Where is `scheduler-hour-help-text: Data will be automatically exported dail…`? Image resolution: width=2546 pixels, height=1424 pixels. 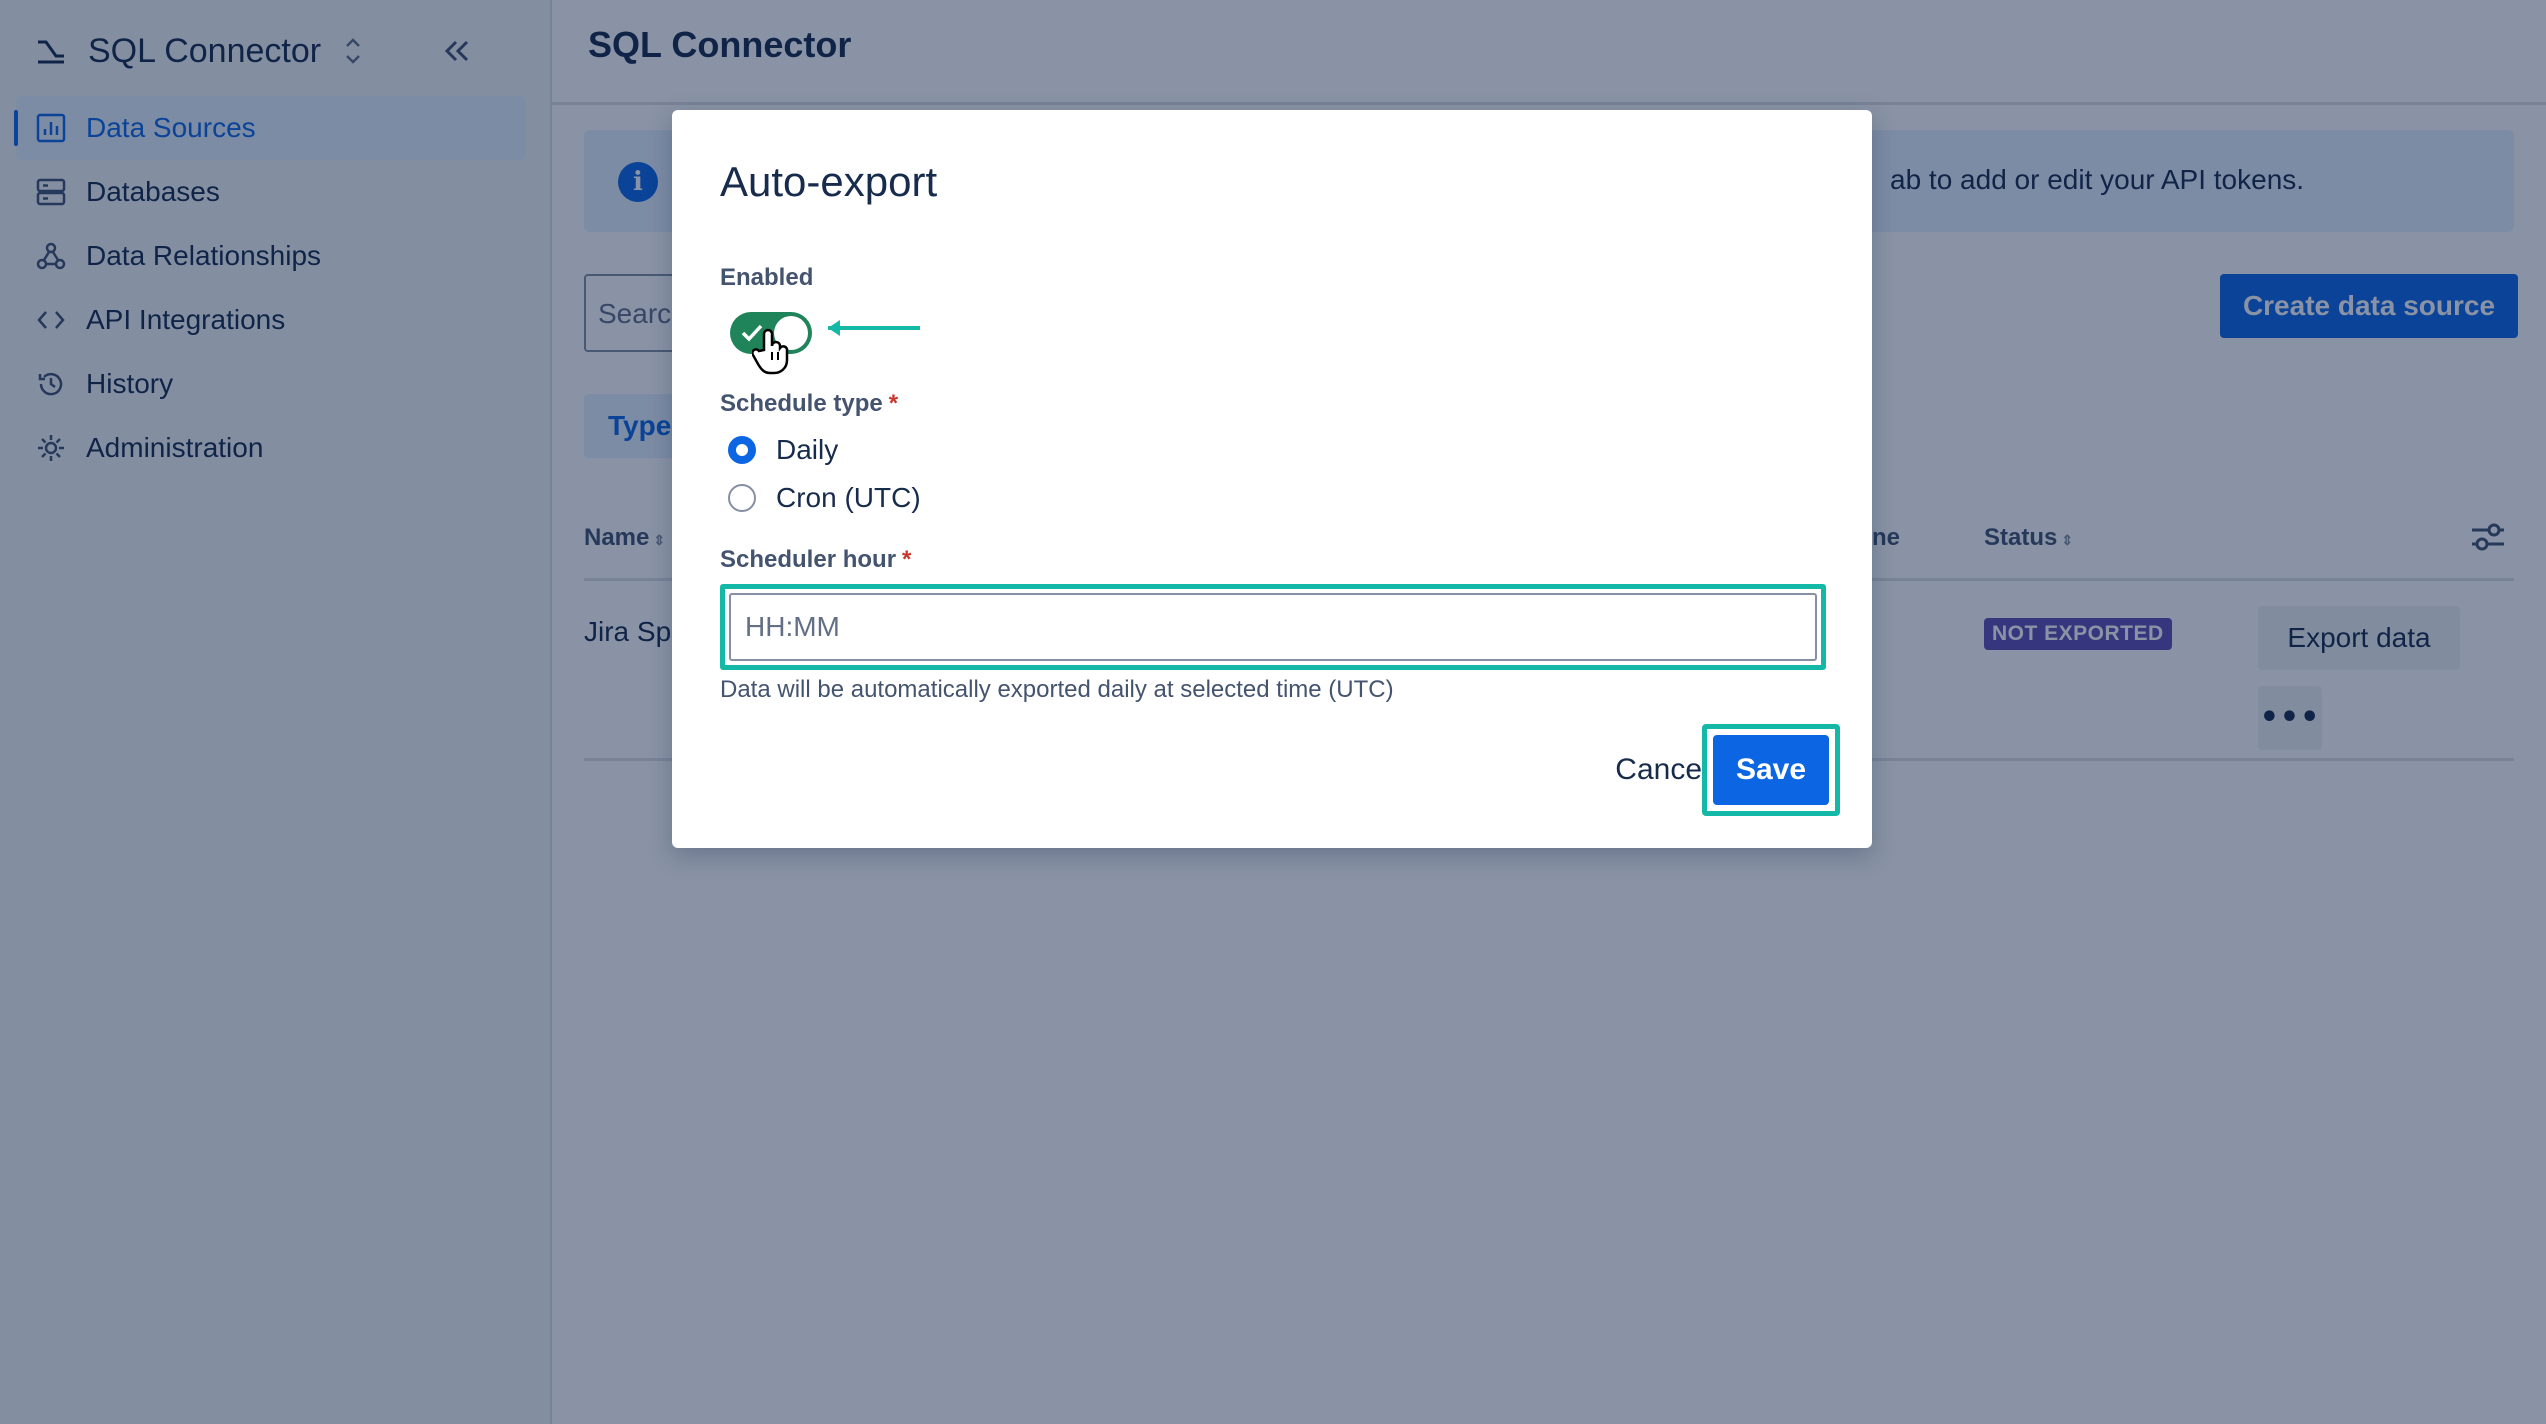 scheduler-hour-help-text: Data will be automatically exported dail… is located at coordinates (1057, 689).